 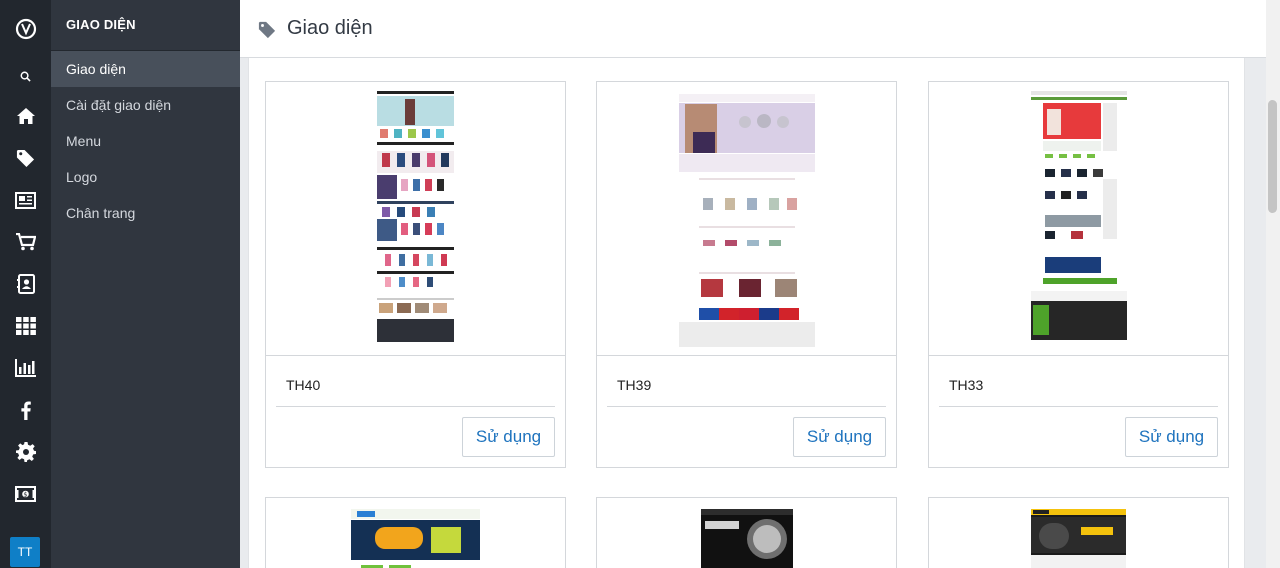 What do you see at coordinates (303, 385) in the screenshot?
I see `theme-name: TH40` at bounding box center [303, 385].